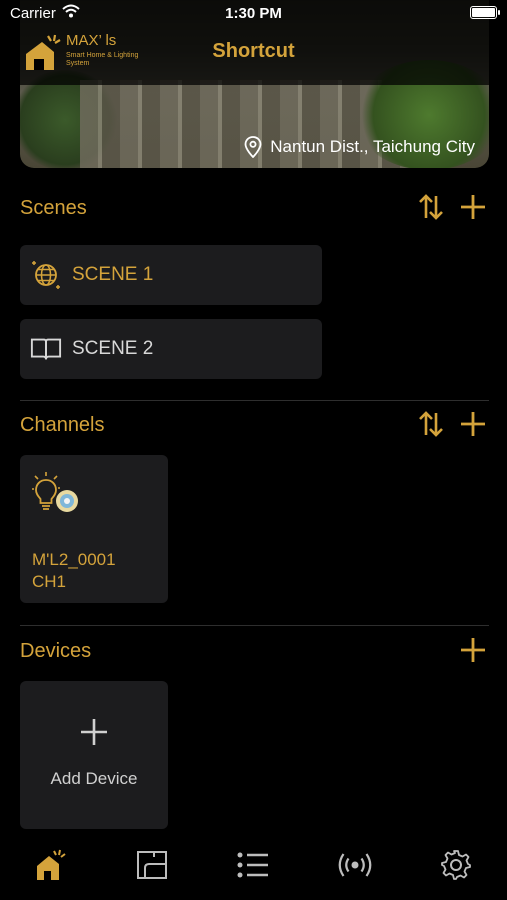  I want to click on bulb-icon, so click(57, 495).